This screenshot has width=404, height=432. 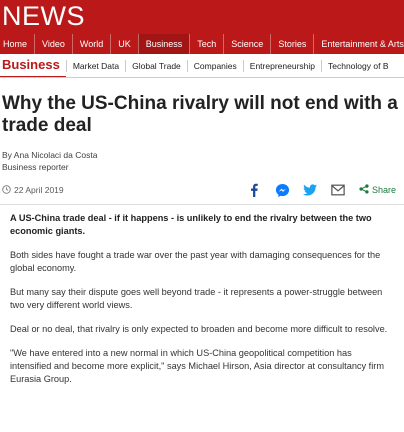 What do you see at coordinates (17, 44) in the screenshot?
I see `nav-item-home: Home` at bounding box center [17, 44].